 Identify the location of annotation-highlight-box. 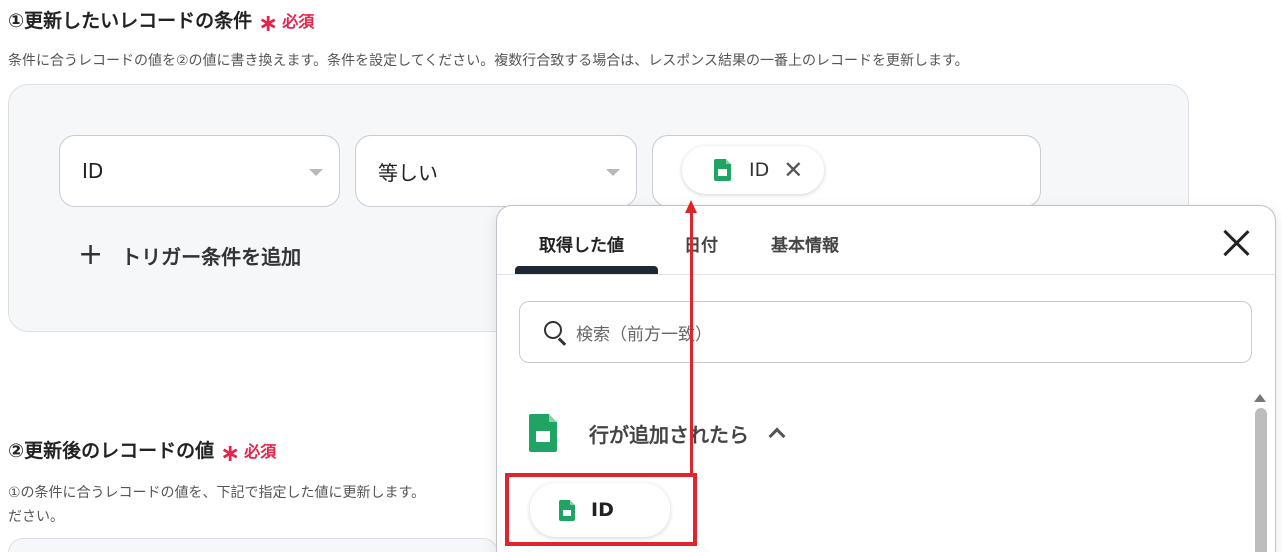
(601, 509).